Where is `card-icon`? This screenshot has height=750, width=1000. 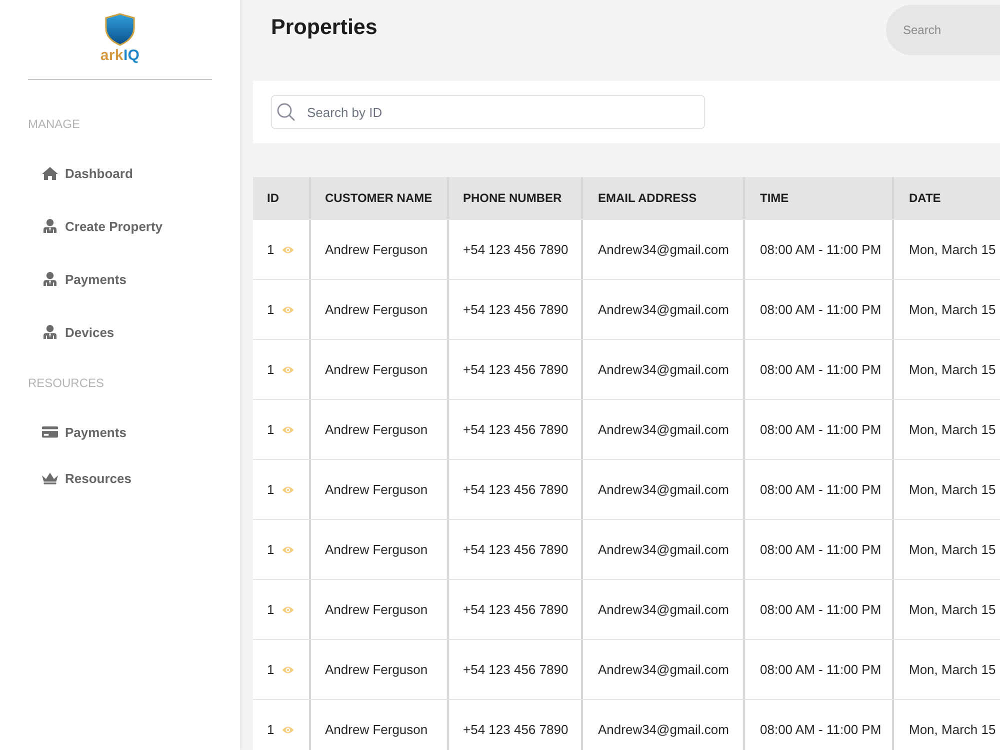 card-icon is located at coordinates (50, 432).